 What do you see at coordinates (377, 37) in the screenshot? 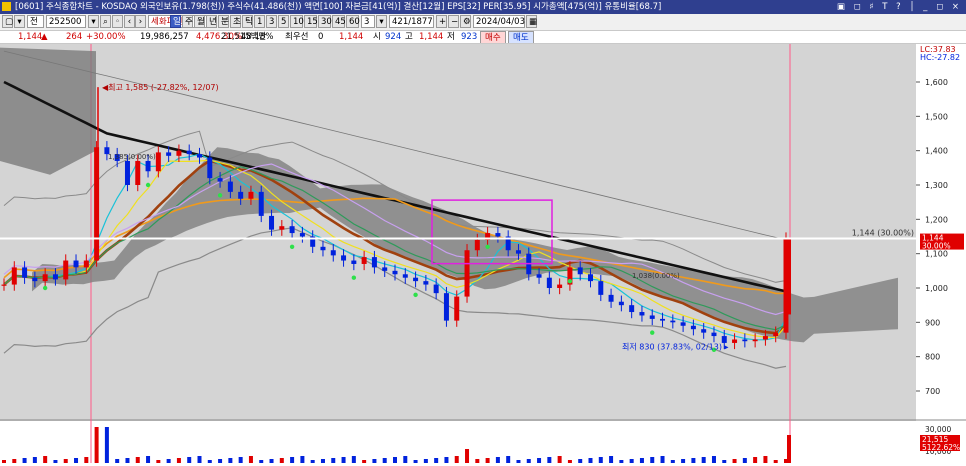
I see `open-label: 시` at bounding box center [377, 37].